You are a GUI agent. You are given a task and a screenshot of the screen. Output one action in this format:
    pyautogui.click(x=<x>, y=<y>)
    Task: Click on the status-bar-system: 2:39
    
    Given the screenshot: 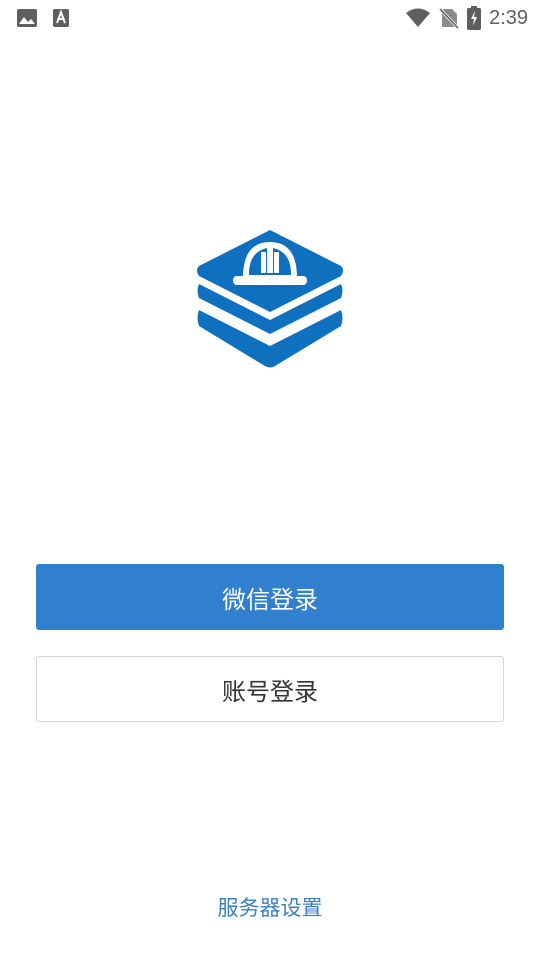 What is the action you would take?
    pyautogui.click(x=462, y=18)
    